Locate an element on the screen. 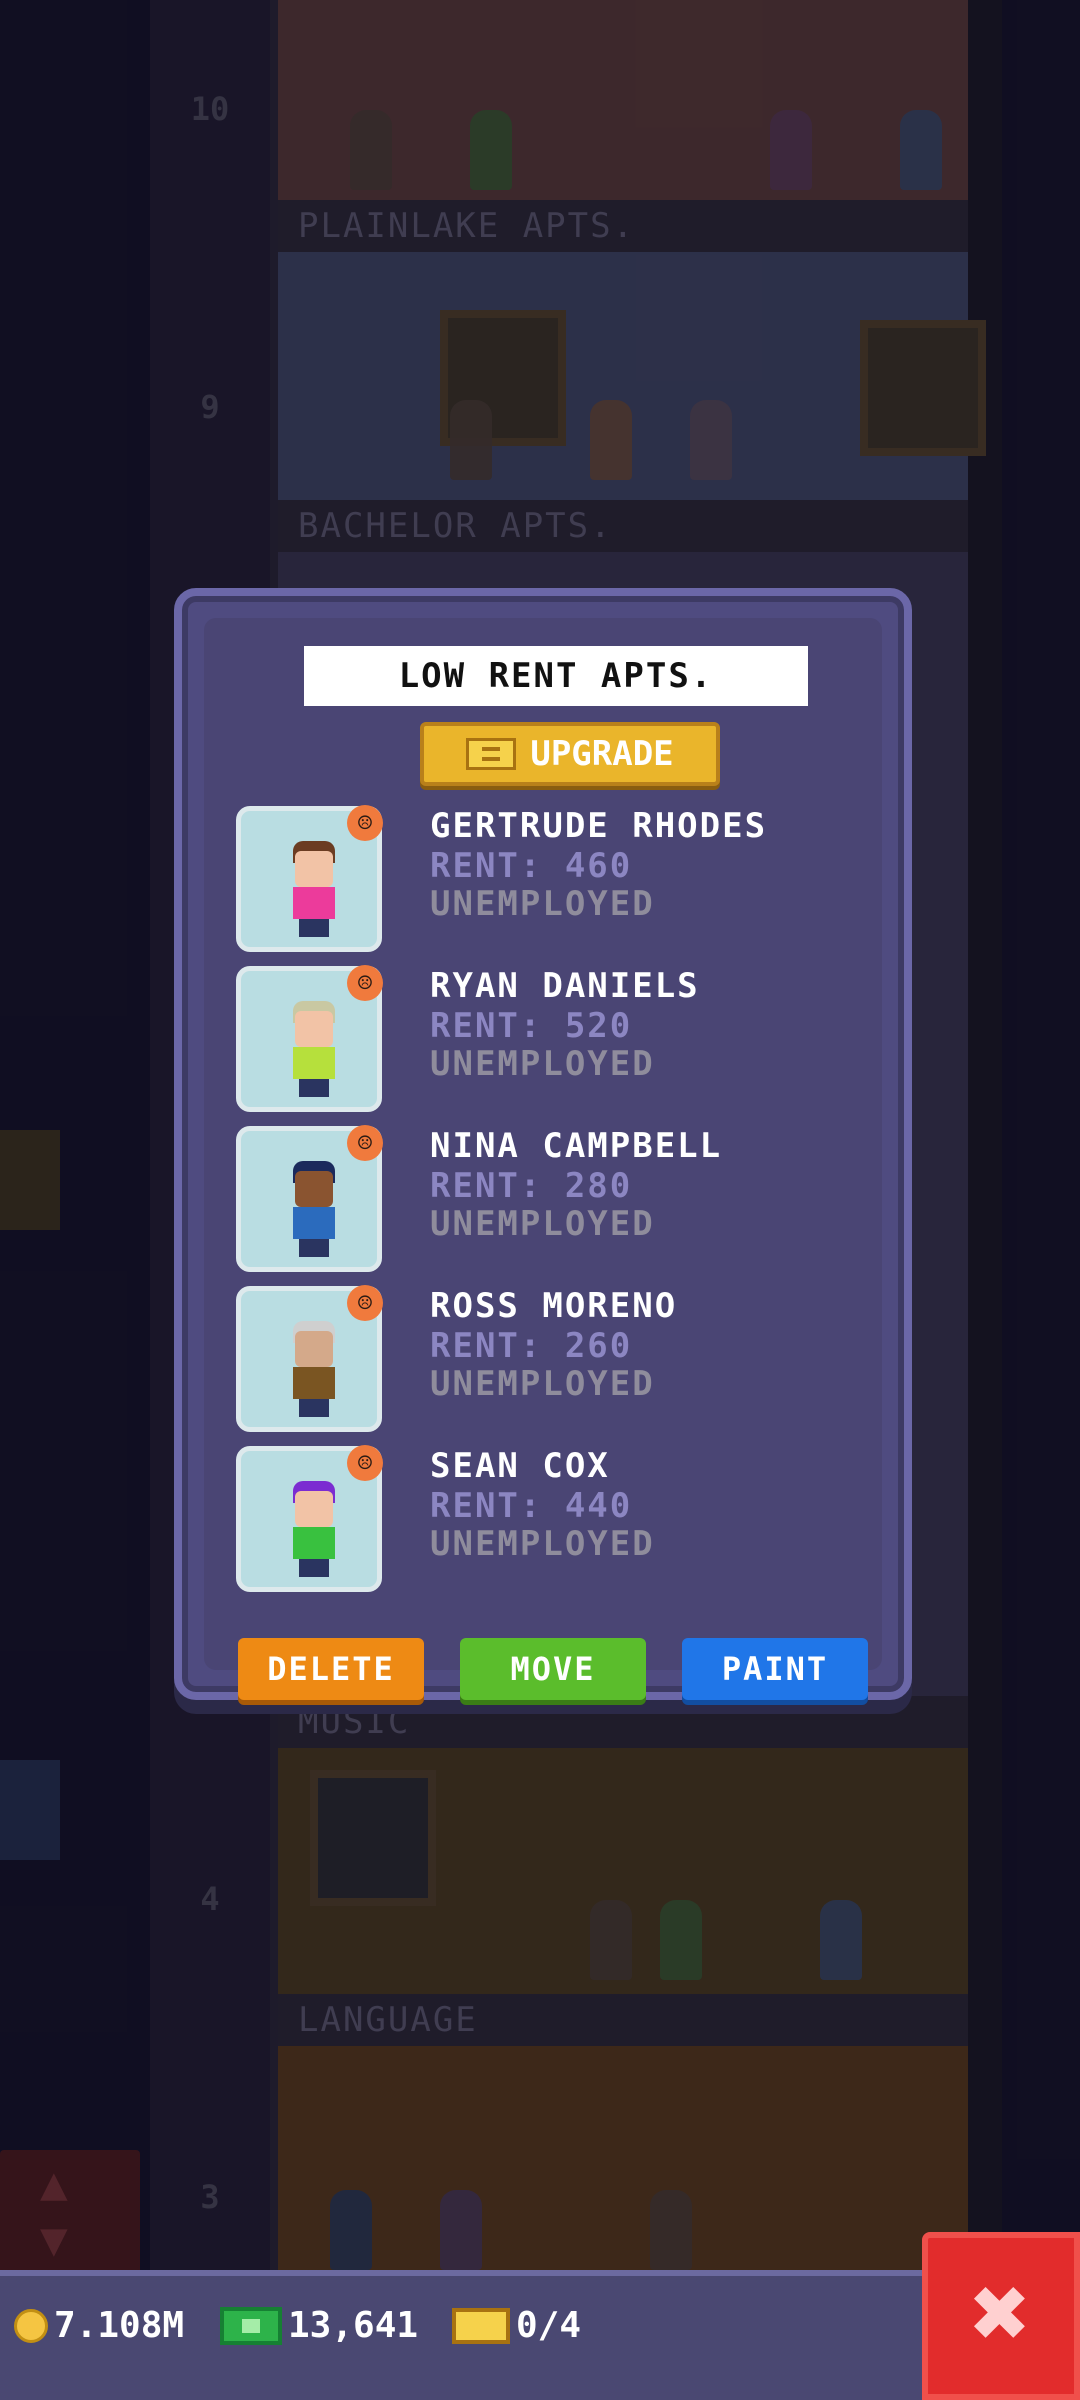 This screenshot has height=2400, width=1080. close-icon: ✖ is located at coordinates (1001, 2312).